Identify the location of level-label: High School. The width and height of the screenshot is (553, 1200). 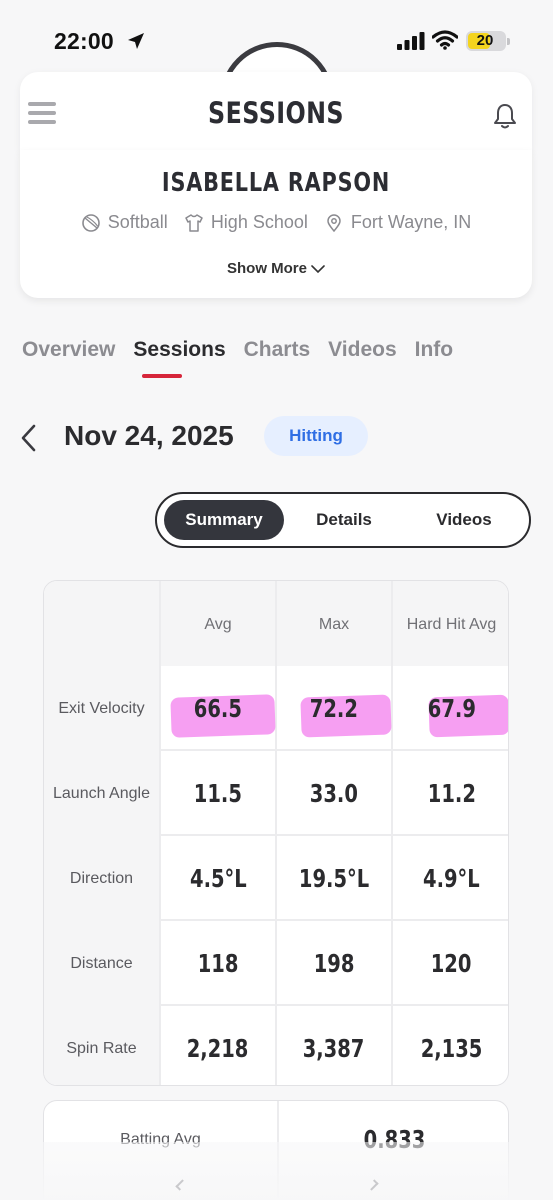
(259, 222).